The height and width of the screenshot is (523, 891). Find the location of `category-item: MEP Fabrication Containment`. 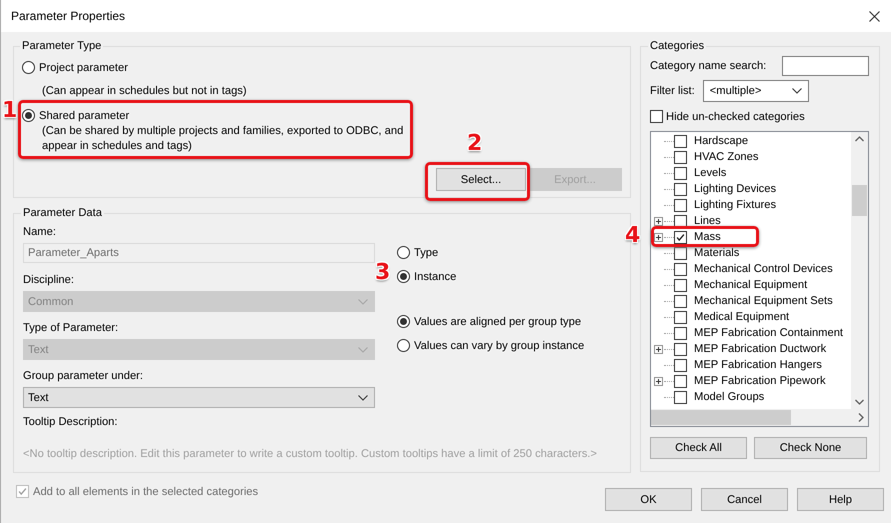

category-item: MEP Fabrication Containment is located at coordinates (769, 333).